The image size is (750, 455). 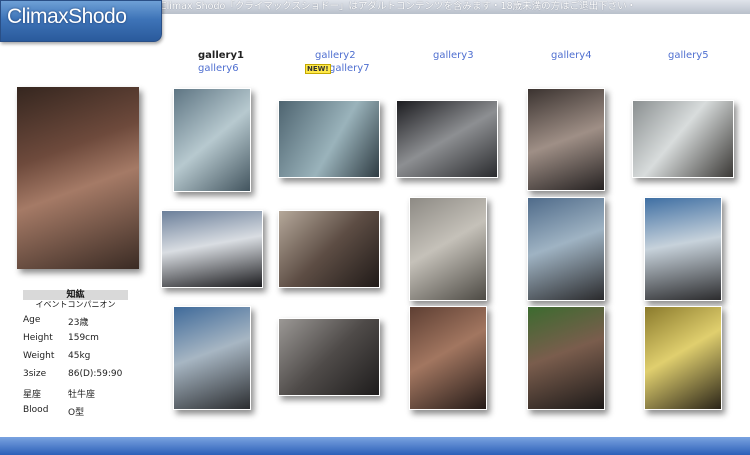 I want to click on profile-label: 星座, so click(x=32, y=395).